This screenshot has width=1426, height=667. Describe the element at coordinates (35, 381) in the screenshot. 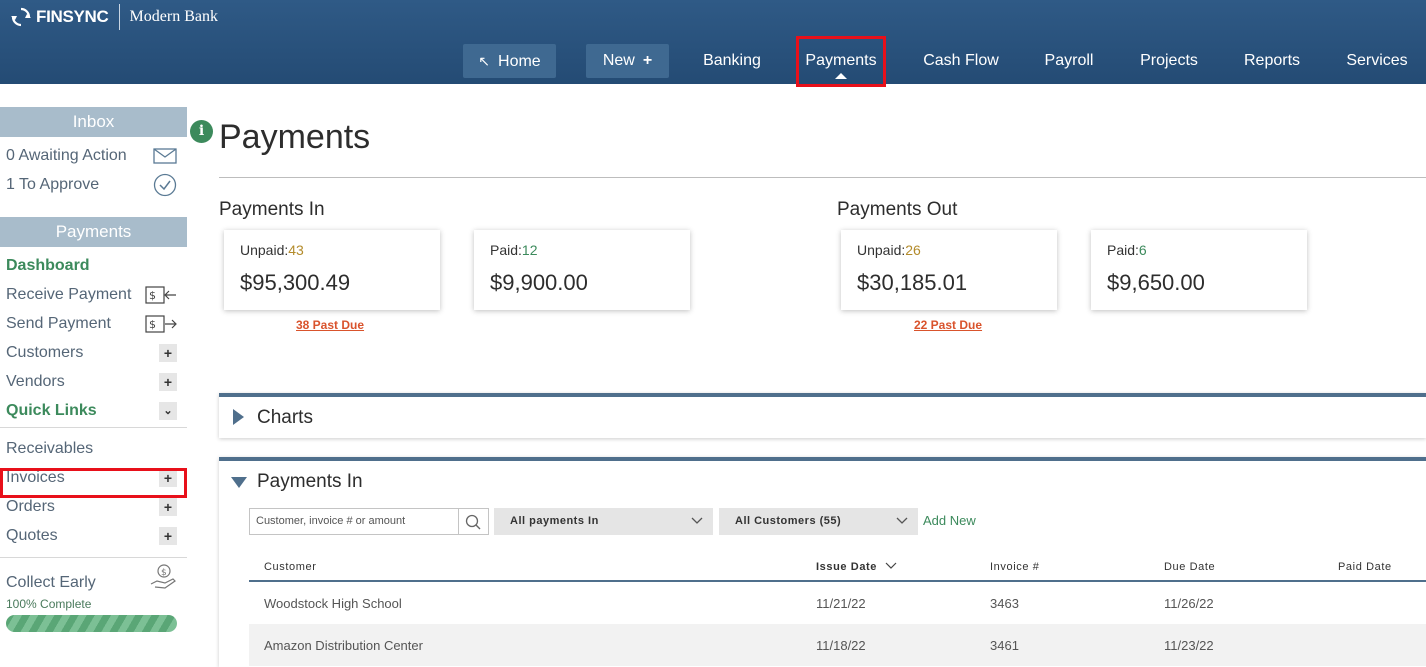

I see `vendors-label: Vendors` at that location.